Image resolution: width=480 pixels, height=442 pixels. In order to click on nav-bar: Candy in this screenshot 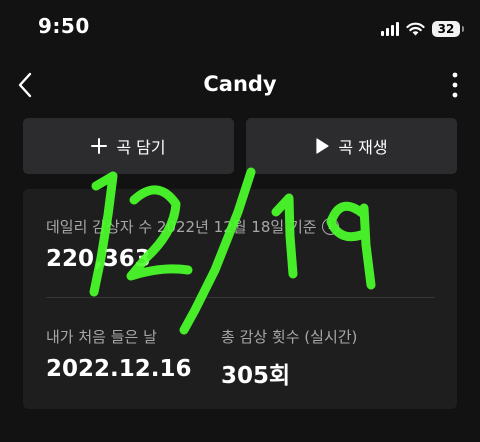, I will do `click(240, 85)`.